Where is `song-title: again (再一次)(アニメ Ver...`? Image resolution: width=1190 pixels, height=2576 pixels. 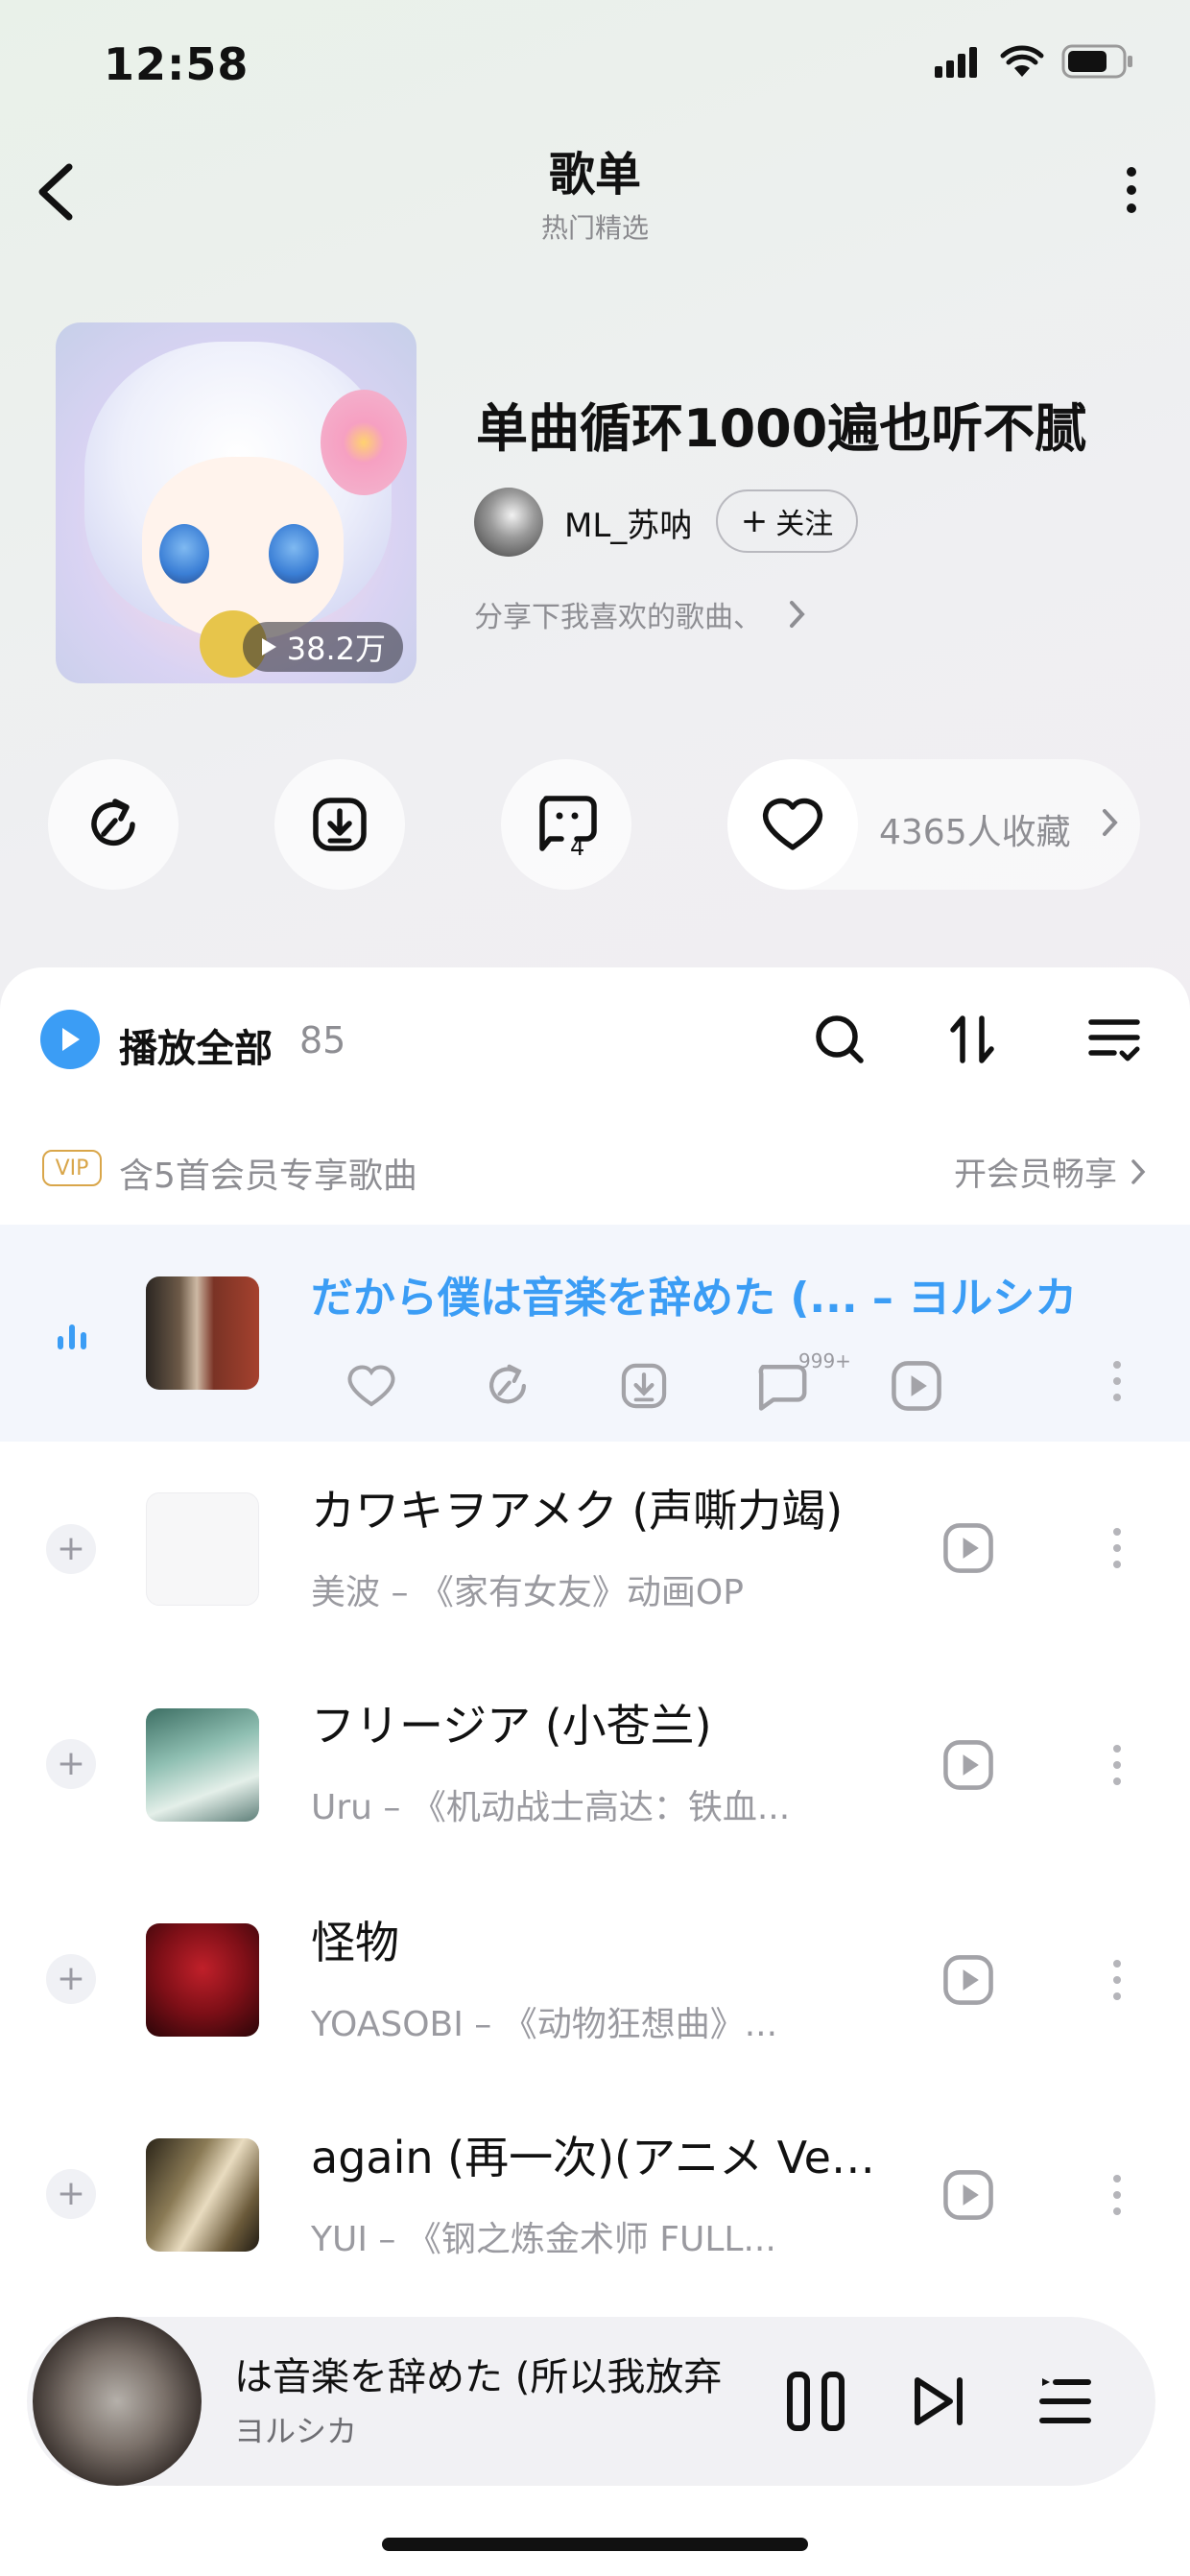 song-title: again (再一次)(アニメ Ver... is located at coordinates (599, 2157).